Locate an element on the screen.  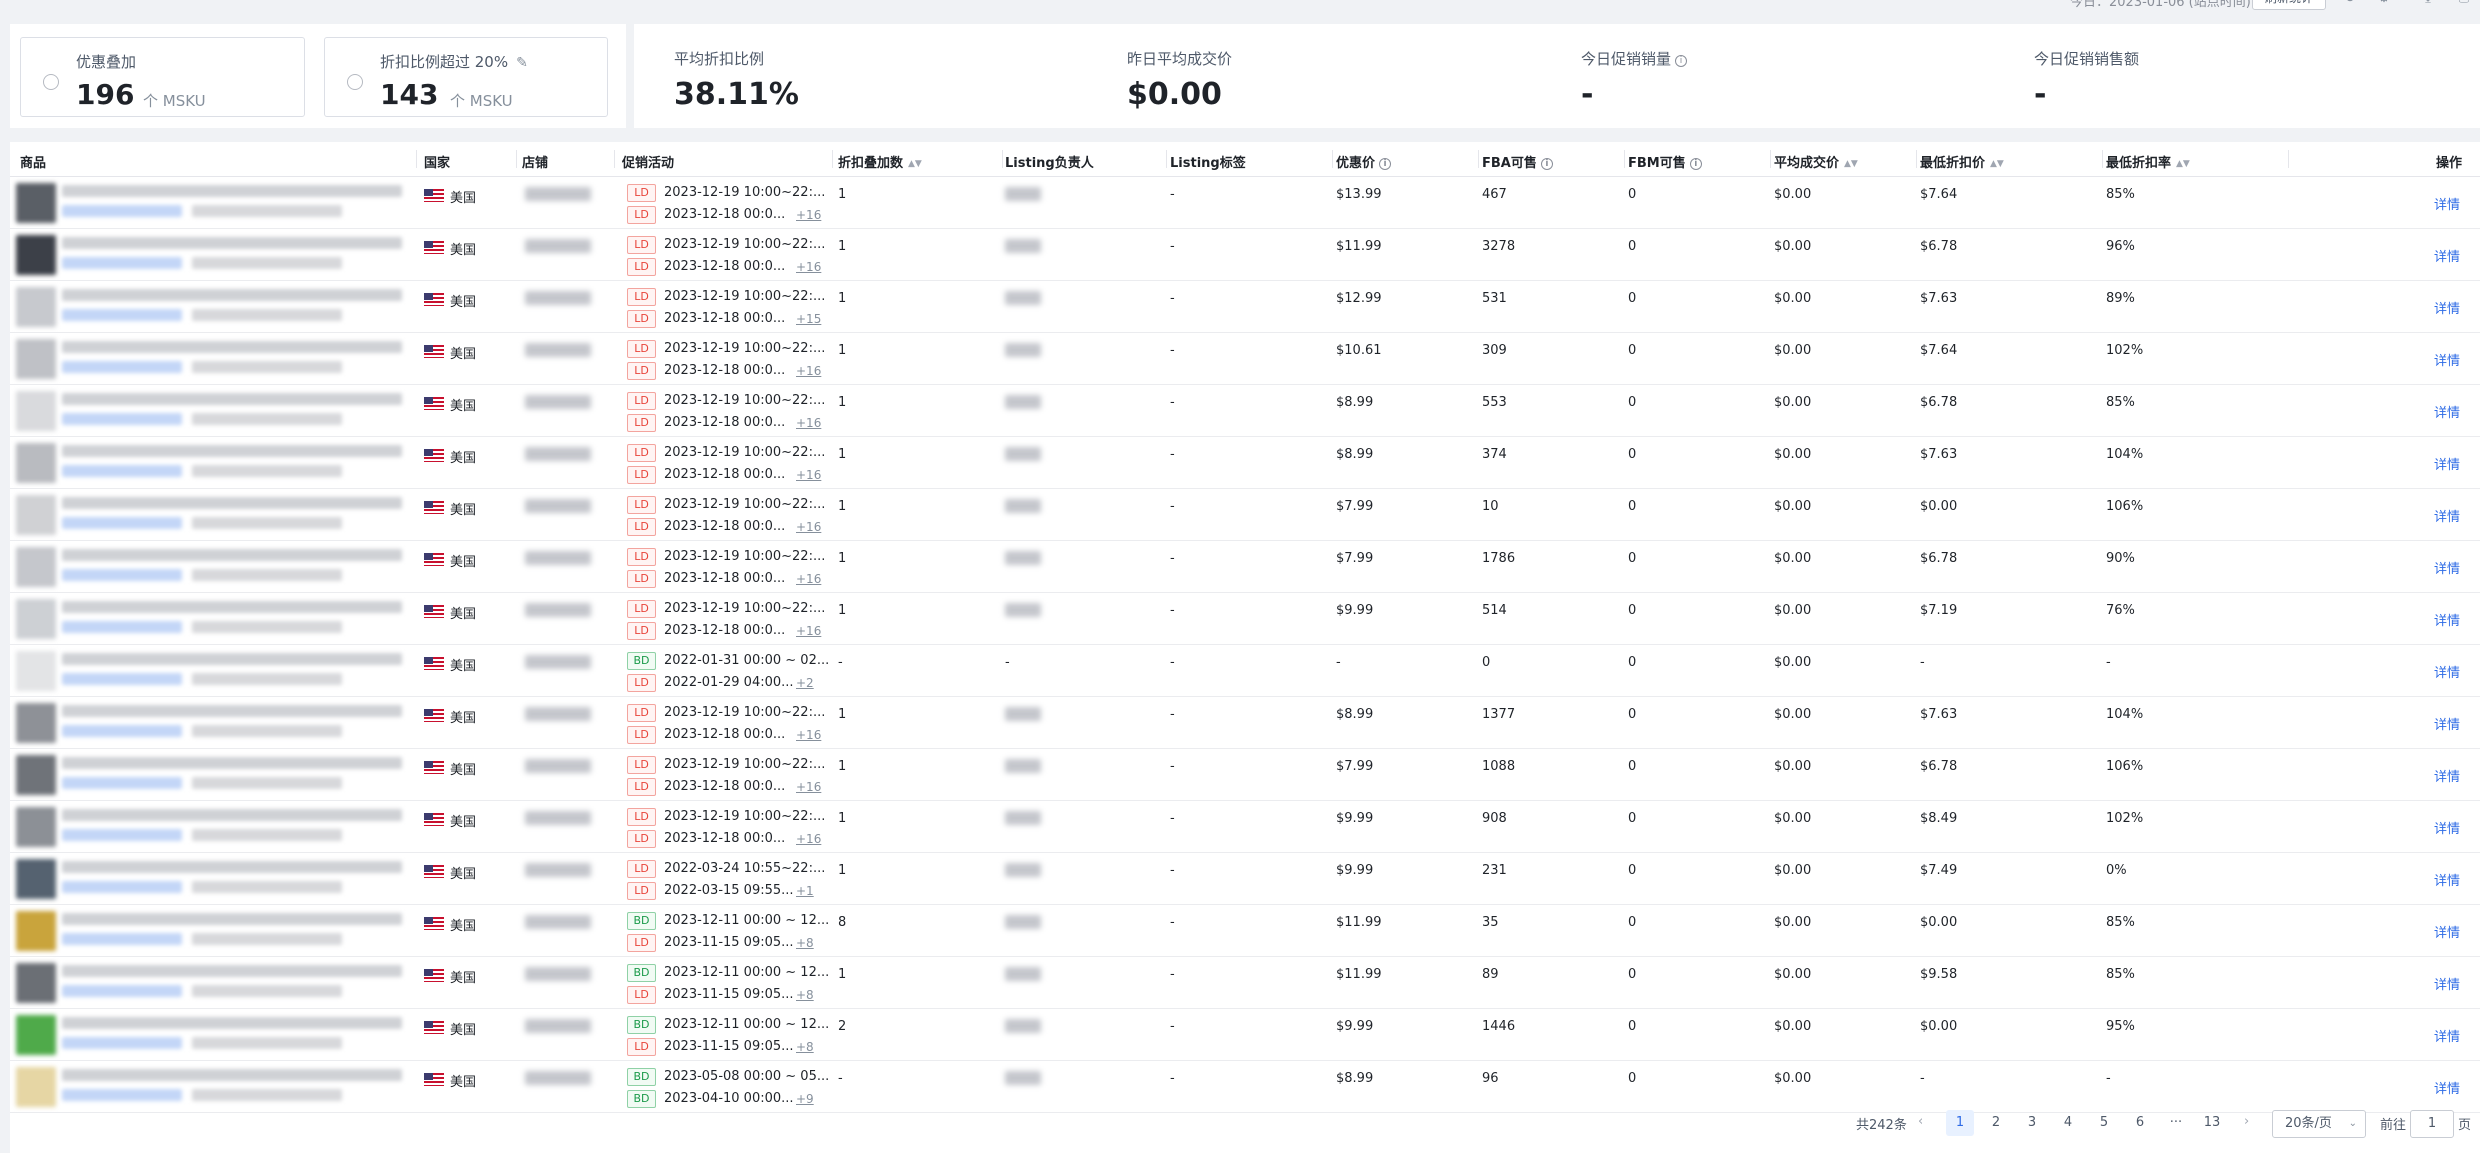
refresh-stats-button: 刷新统计 is located at coordinates (2289, 5).